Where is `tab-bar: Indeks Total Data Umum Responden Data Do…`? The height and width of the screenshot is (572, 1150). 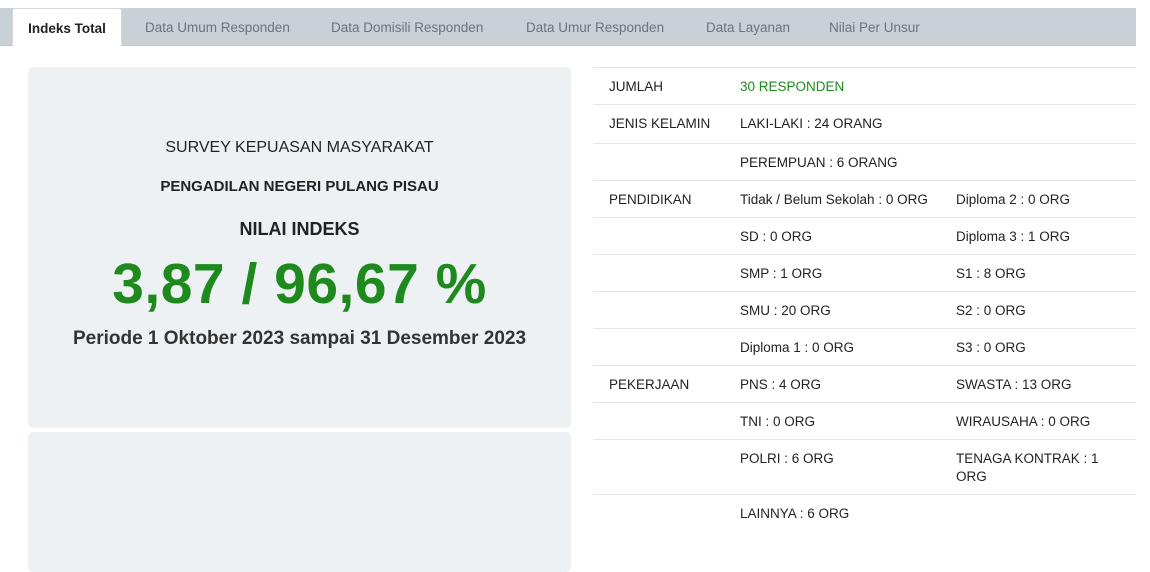 tab-bar: Indeks Total Data Umum Responden Data Do… is located at coordinates (568, 27).